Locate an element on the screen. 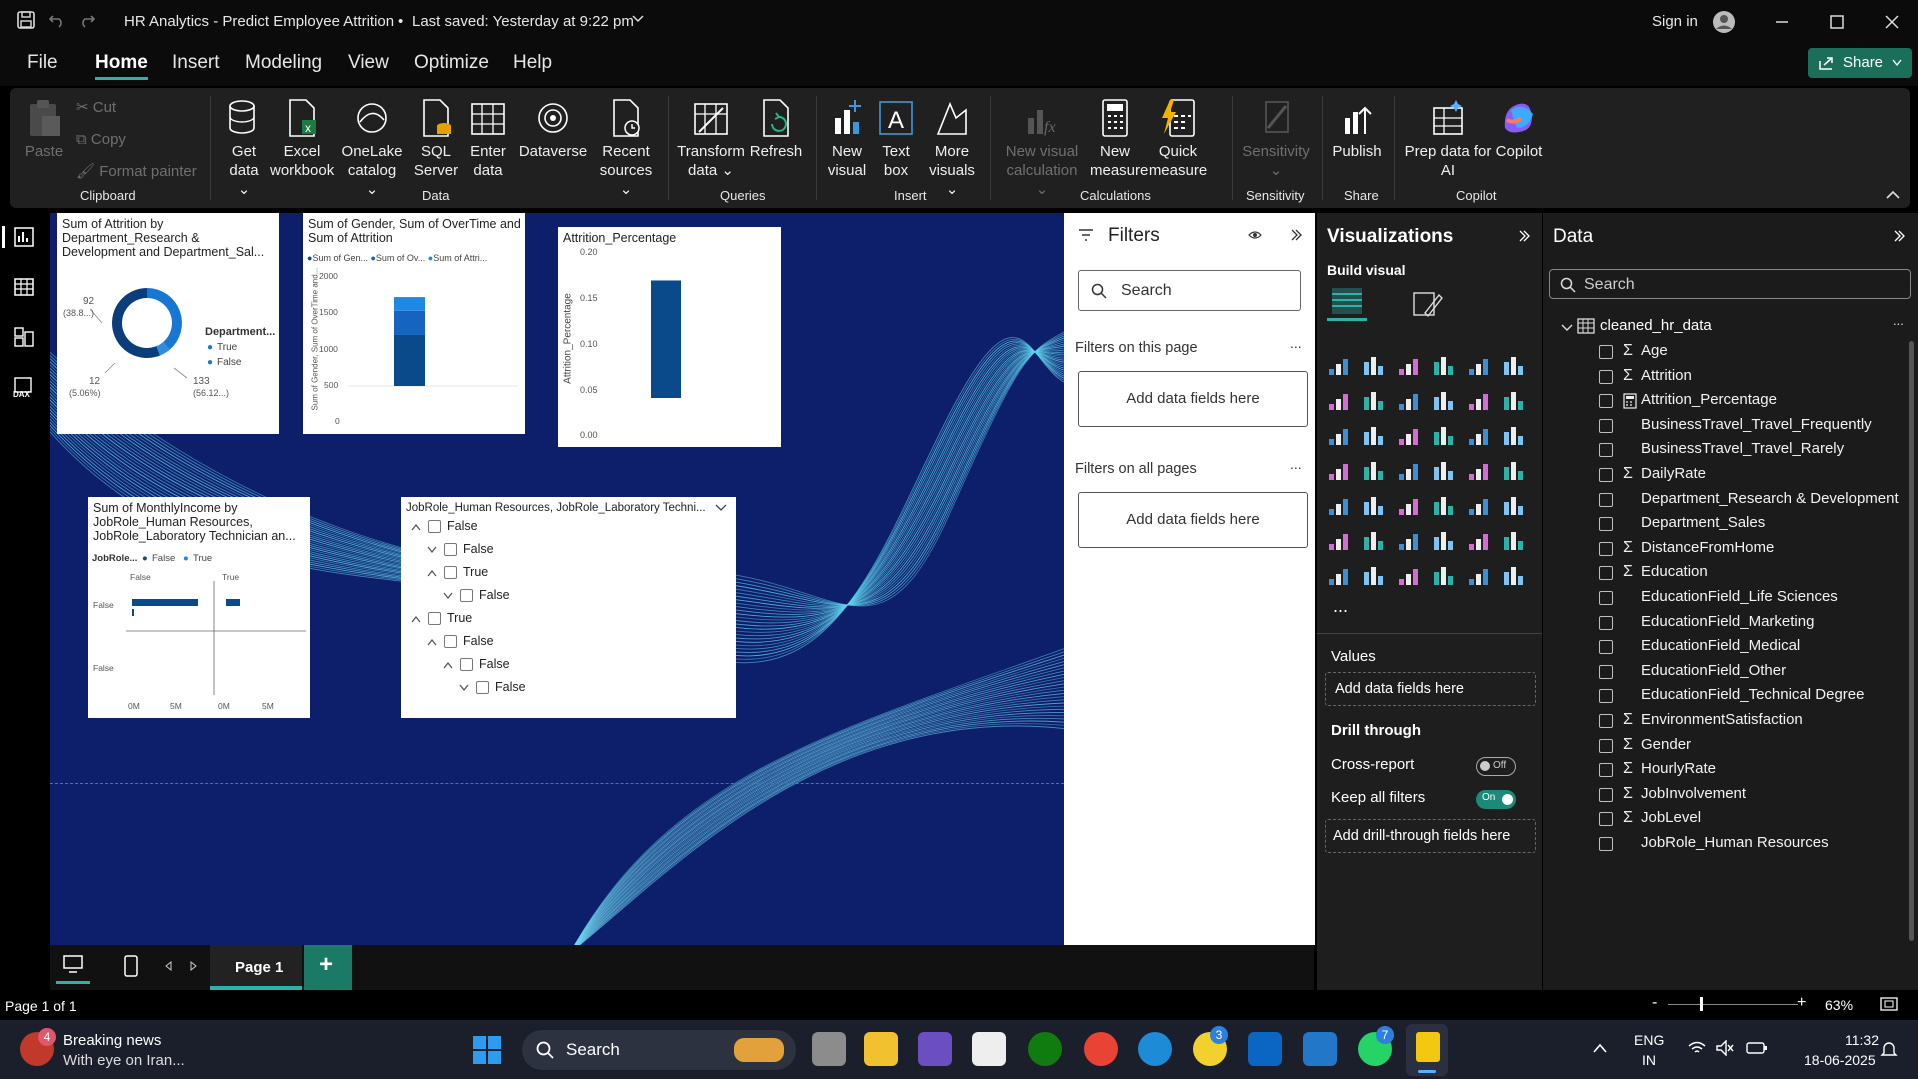  new-measure-button: New measure is located at coordinates (1119, 139).